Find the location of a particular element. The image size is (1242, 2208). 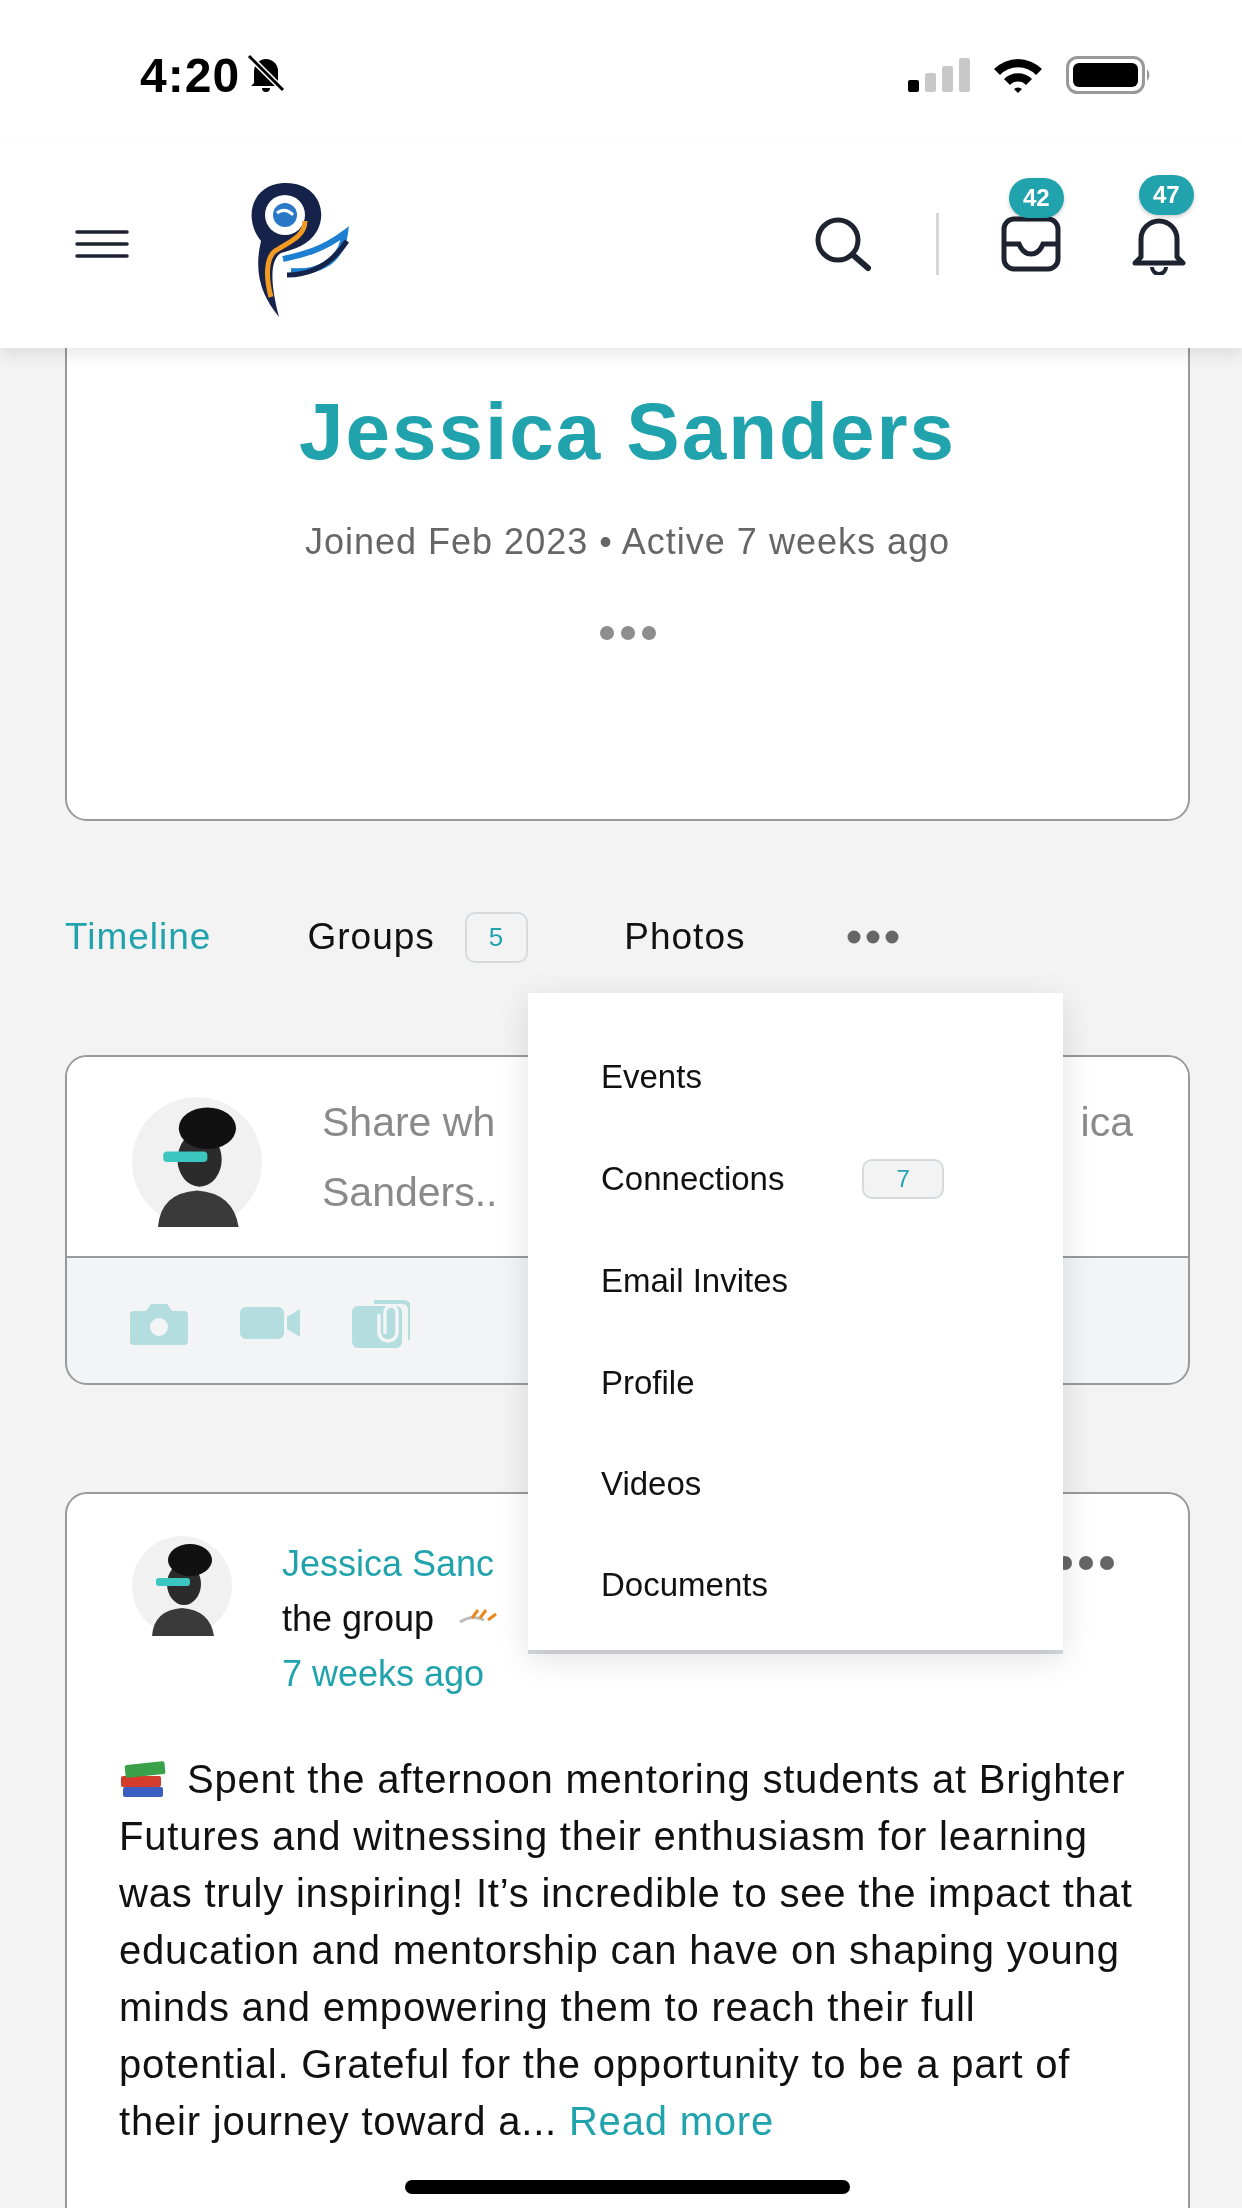

battery-icon is located at coordinates (1109, 75).